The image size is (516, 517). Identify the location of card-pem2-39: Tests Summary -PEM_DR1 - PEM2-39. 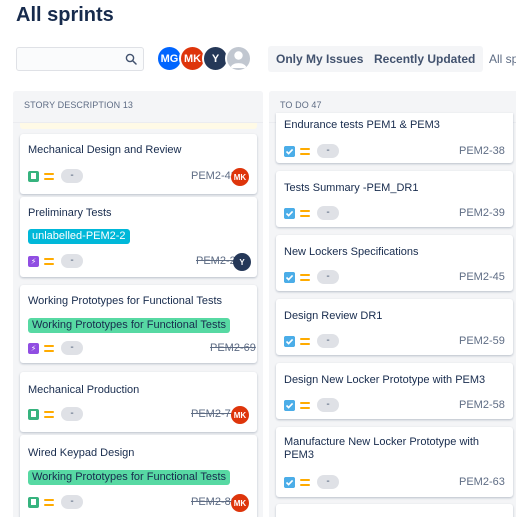
(394, 199).